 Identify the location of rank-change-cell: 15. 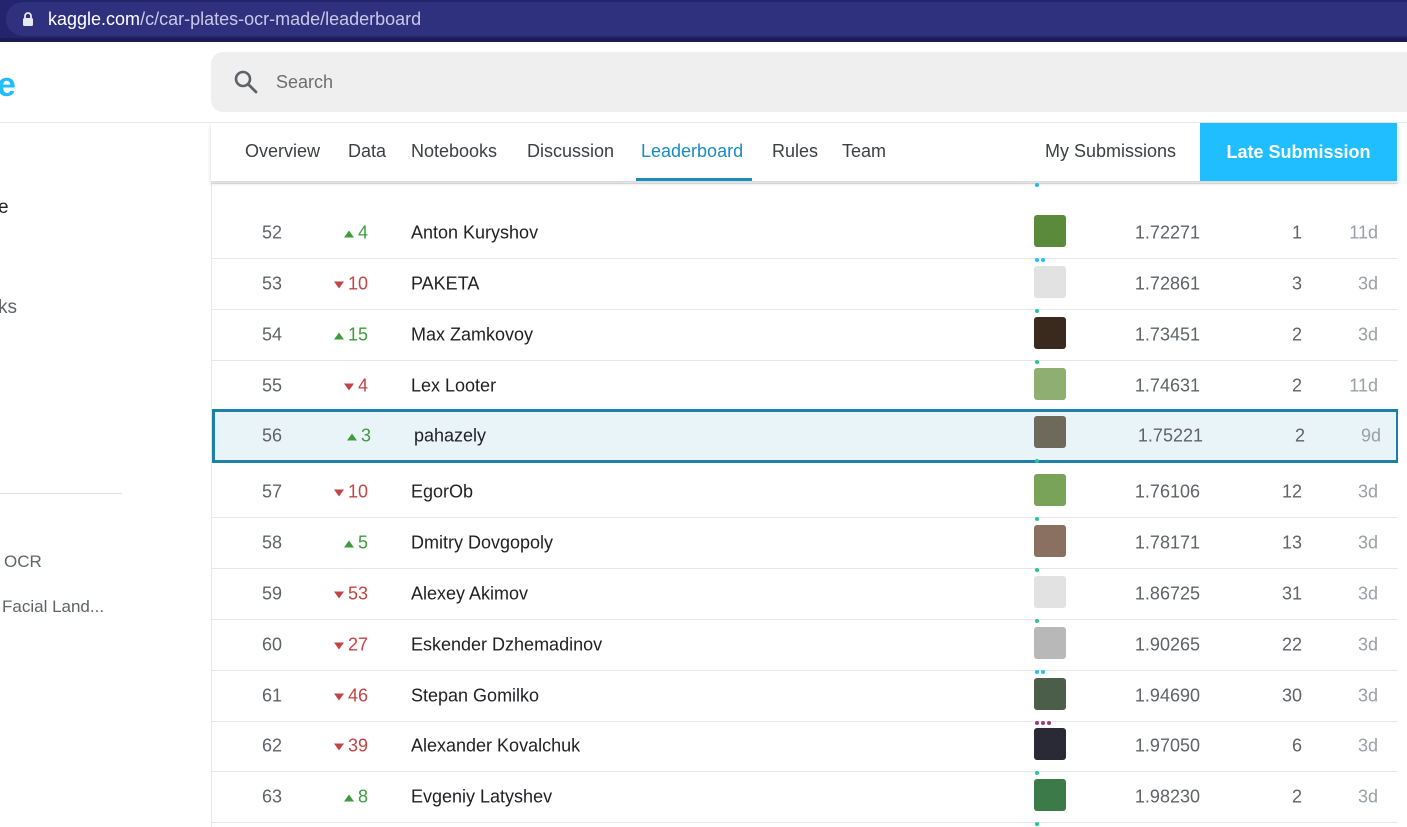
(349, 335).